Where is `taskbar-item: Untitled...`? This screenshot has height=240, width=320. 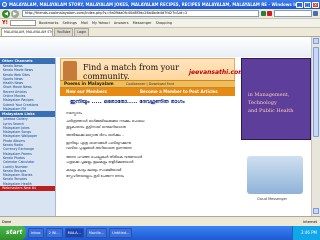
taskbar-item: Untitled... is located at coordinates (121, 233).